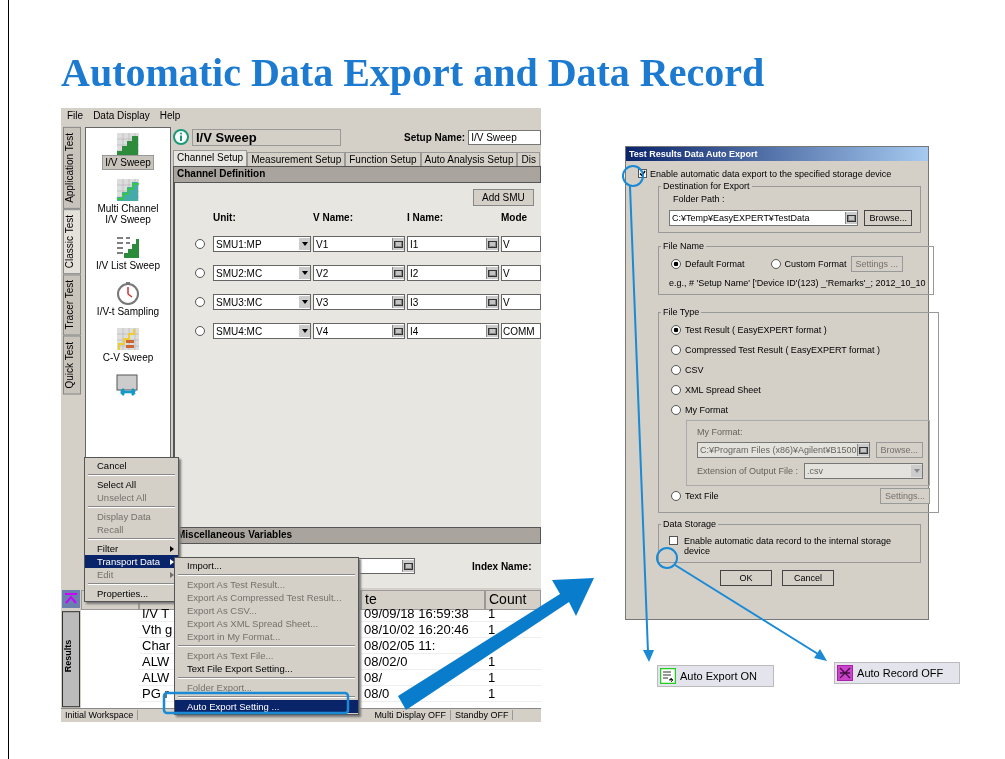  I want to click on info-icon, so click(181, 137).